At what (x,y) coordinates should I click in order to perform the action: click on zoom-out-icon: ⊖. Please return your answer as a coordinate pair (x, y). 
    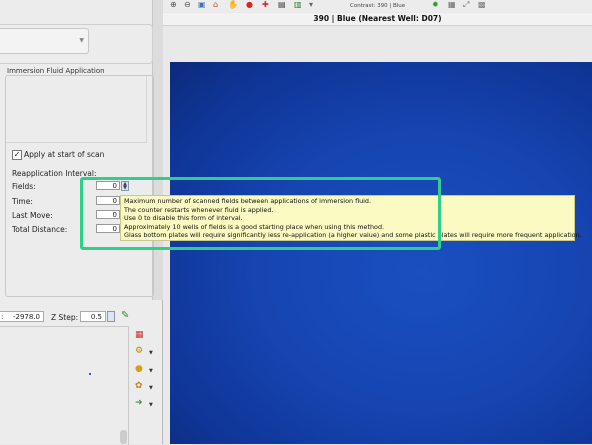
    Looking at the image, I should click on (187, 4).